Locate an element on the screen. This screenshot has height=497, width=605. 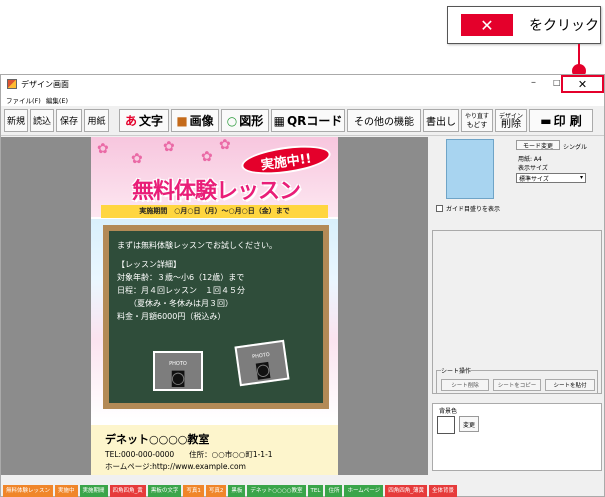
homepage: ホームページ:http://www.example.com is located at coordinates (175, 466).